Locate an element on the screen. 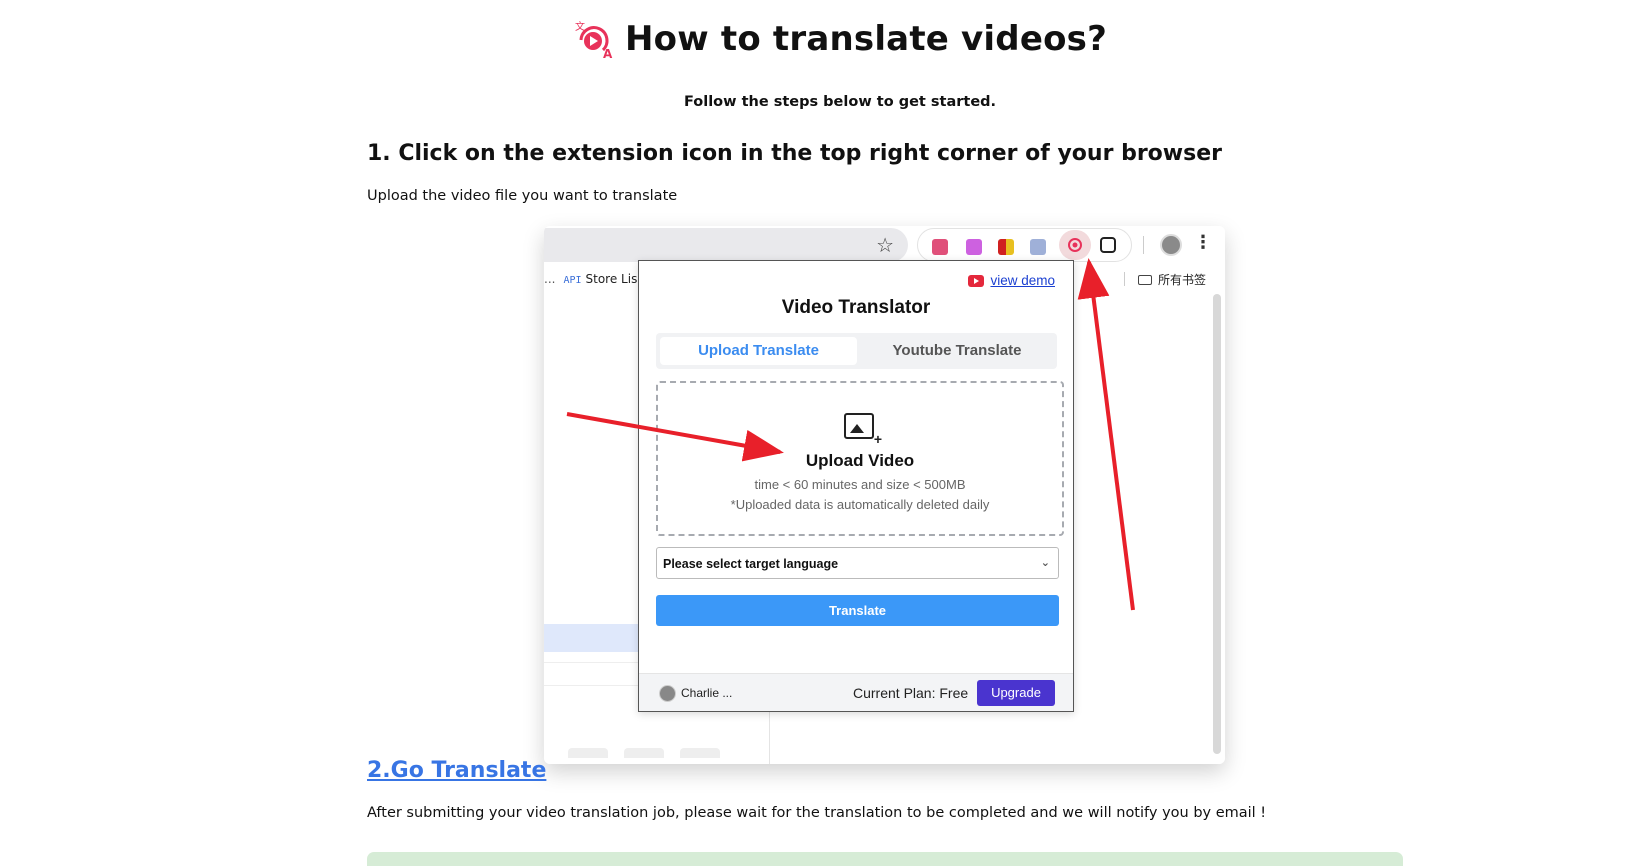 The height and width of the screenshot is (866, 1634). popup-footer: Charlie ... Current Plan: Free Upgrade is located at coordinates (856, 692).